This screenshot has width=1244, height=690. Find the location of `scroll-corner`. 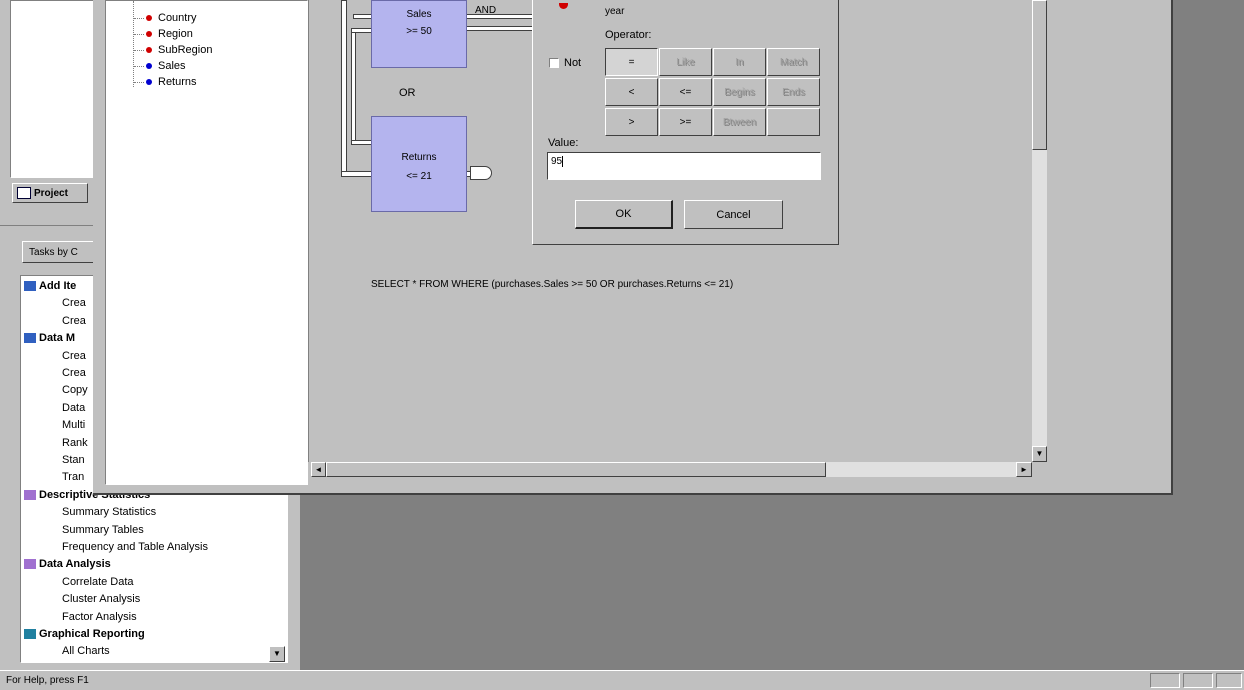

scroll-corner is located at coordinates (1039, 469).